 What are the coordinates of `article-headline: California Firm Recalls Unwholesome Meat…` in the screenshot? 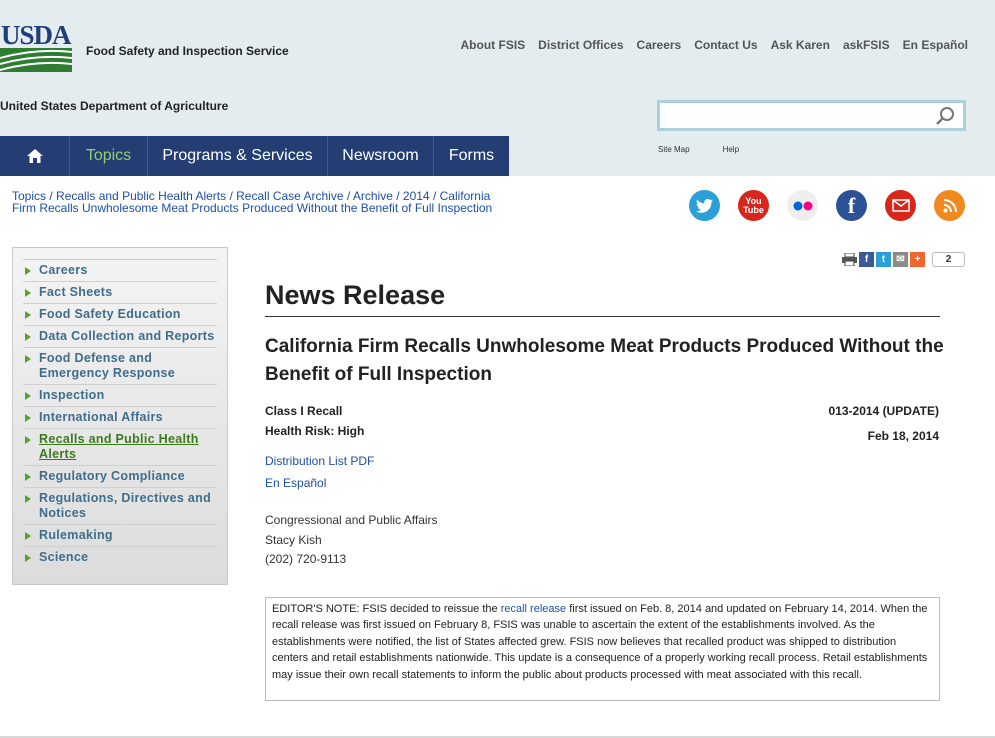 It's located at (604, 360).